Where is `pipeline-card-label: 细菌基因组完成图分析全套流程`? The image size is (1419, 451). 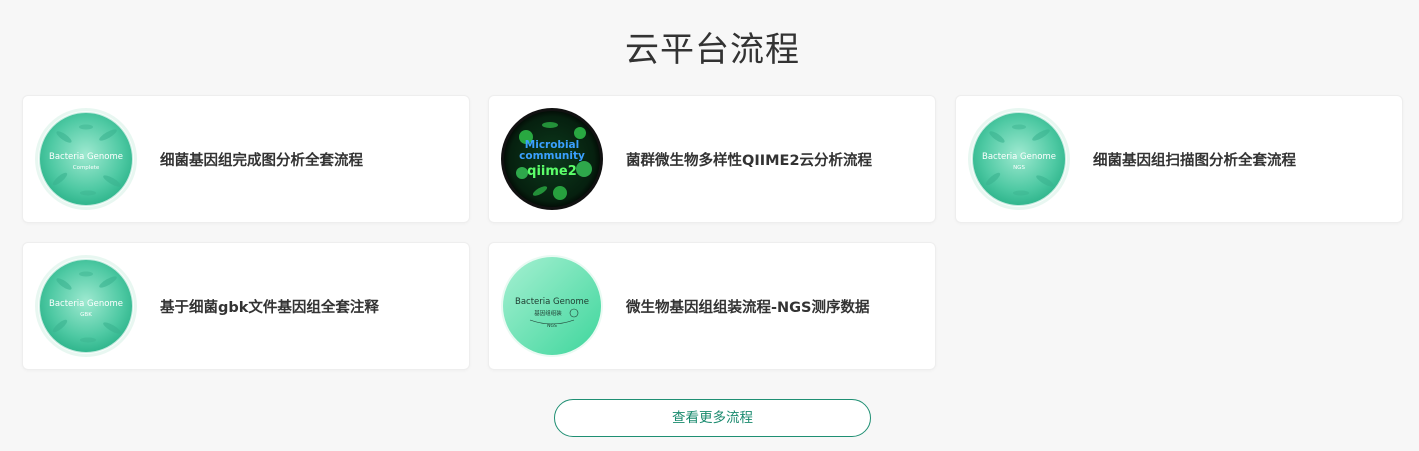 pipeline-card-label: 细菌基因组完成图分析全套流程 is located at coordinates (261, 159).